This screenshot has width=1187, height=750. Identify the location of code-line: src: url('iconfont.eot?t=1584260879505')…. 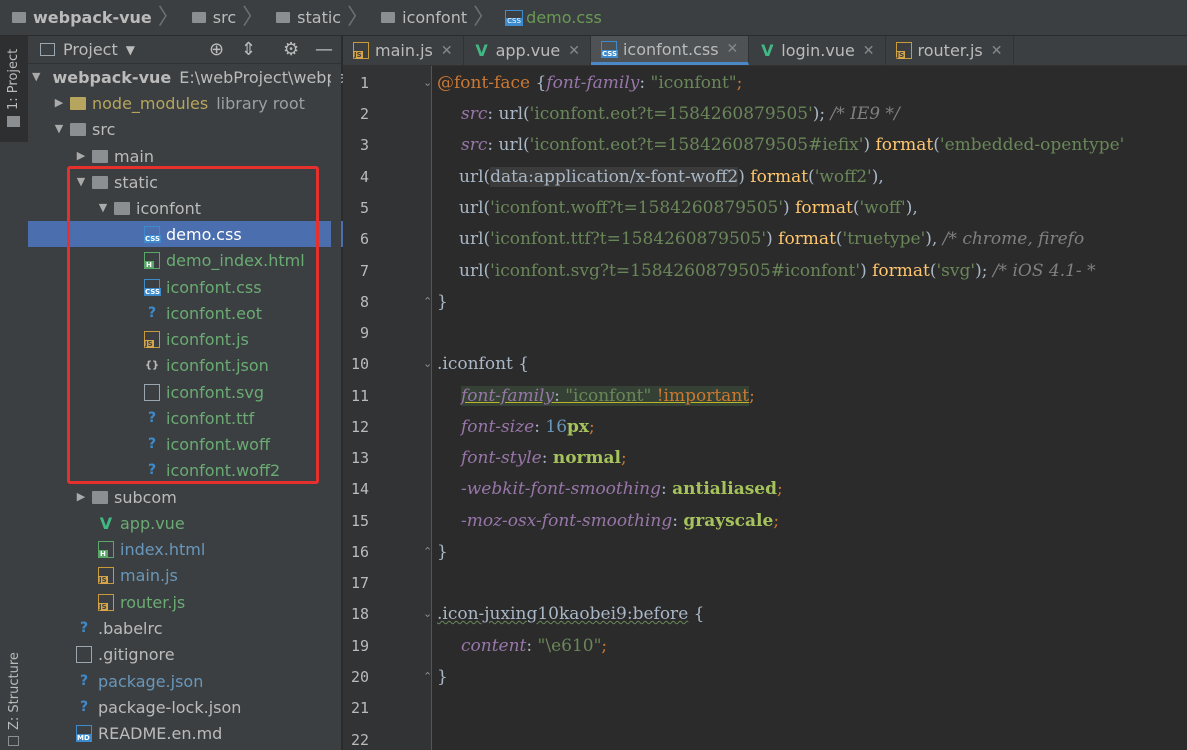
(680, 114).